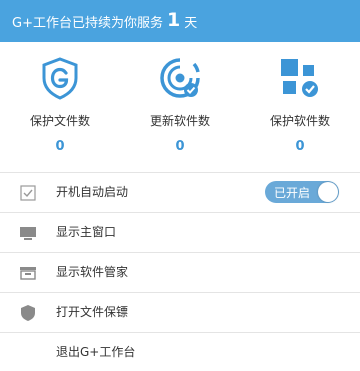  Describe the element at coordinates (92, 312) in the screenshot. I see `menu-item-label: 打开文件保镖` at that location.